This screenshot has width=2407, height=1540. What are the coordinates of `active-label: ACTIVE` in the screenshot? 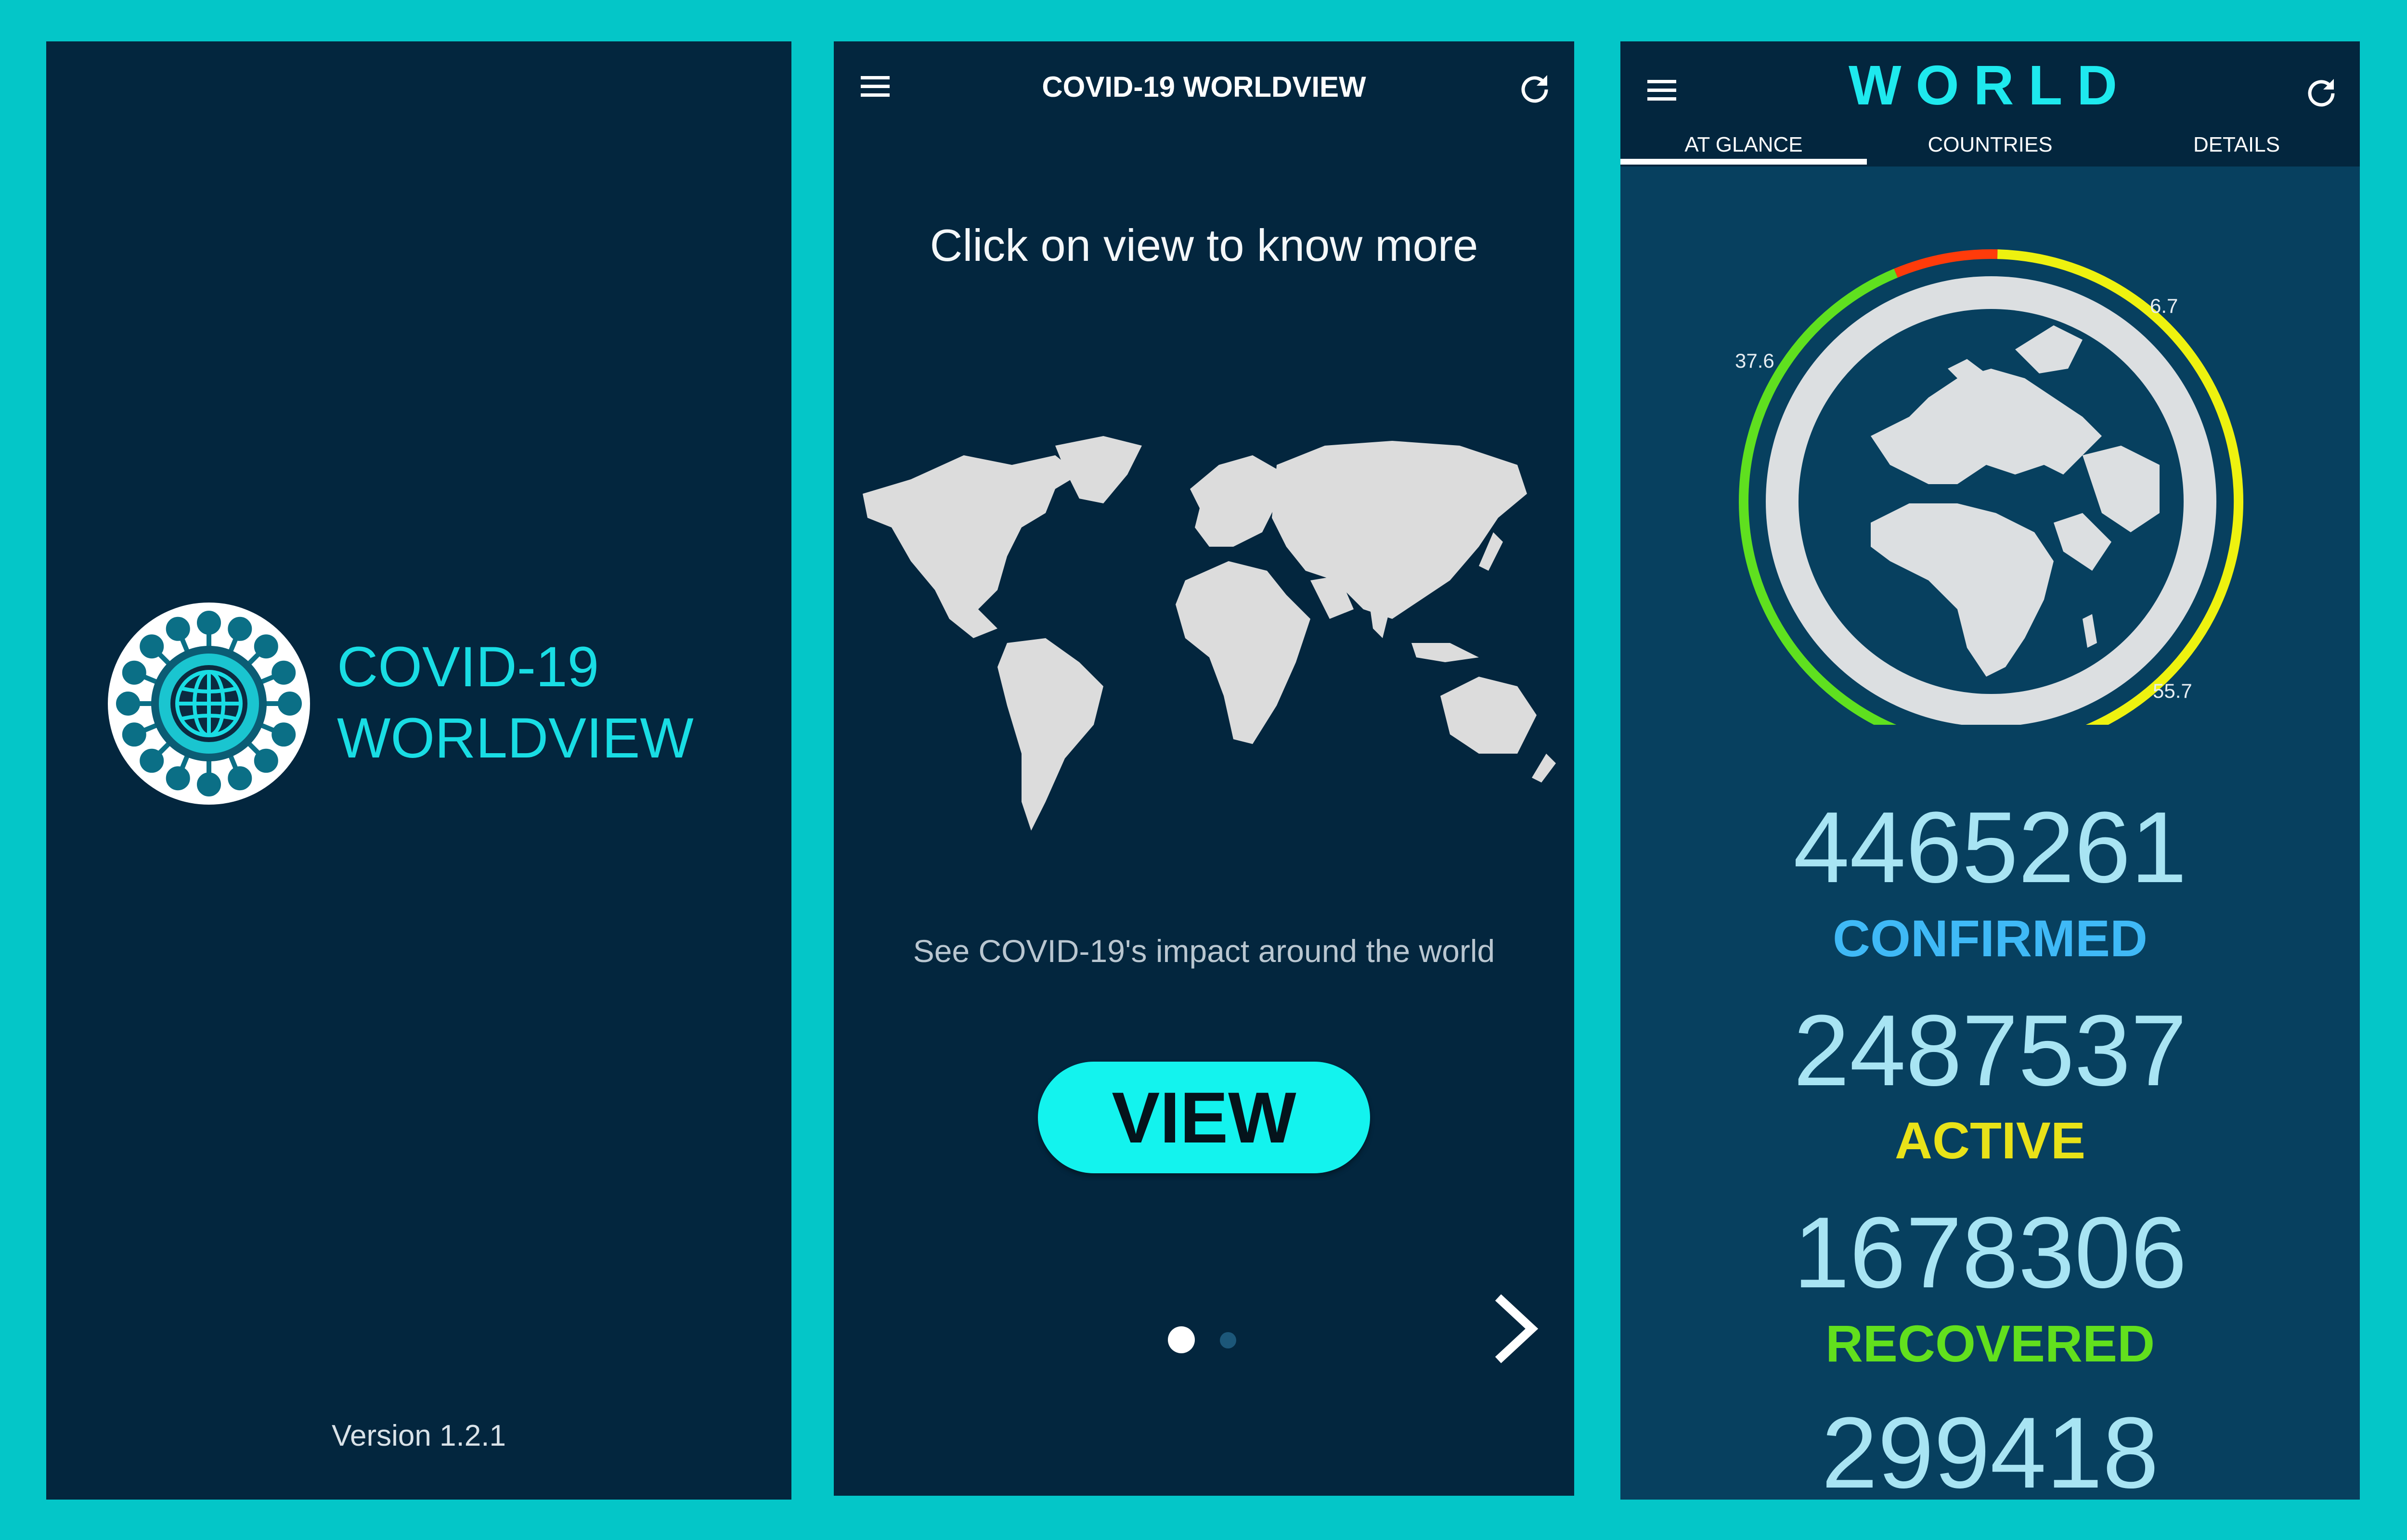 It's located at (1990, 1140).